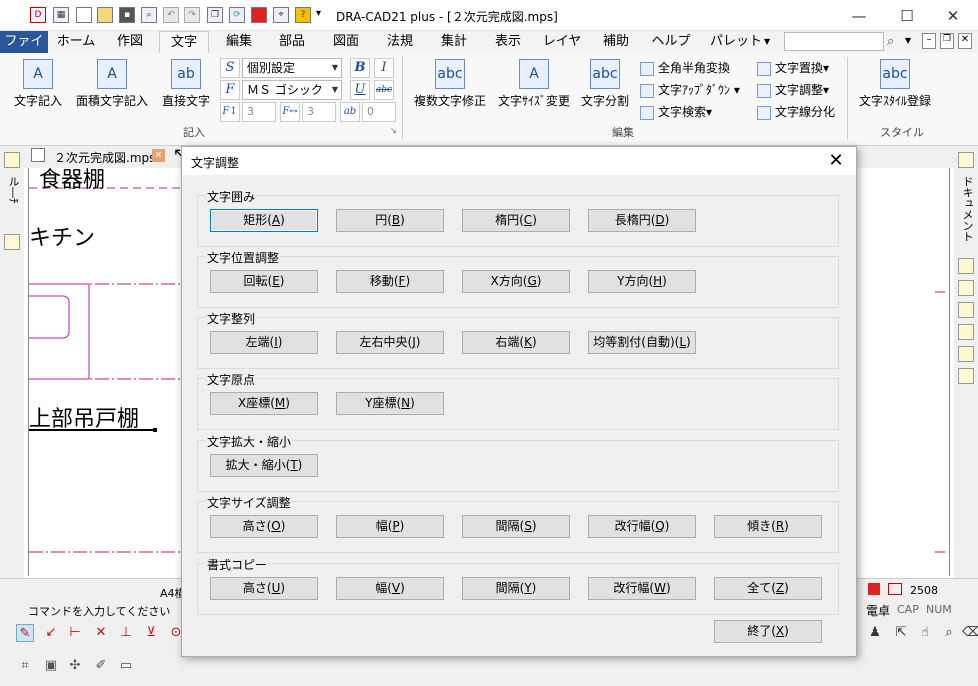  I want to click on copy-spacing-button: 間隔(Y), so click(516, 588).